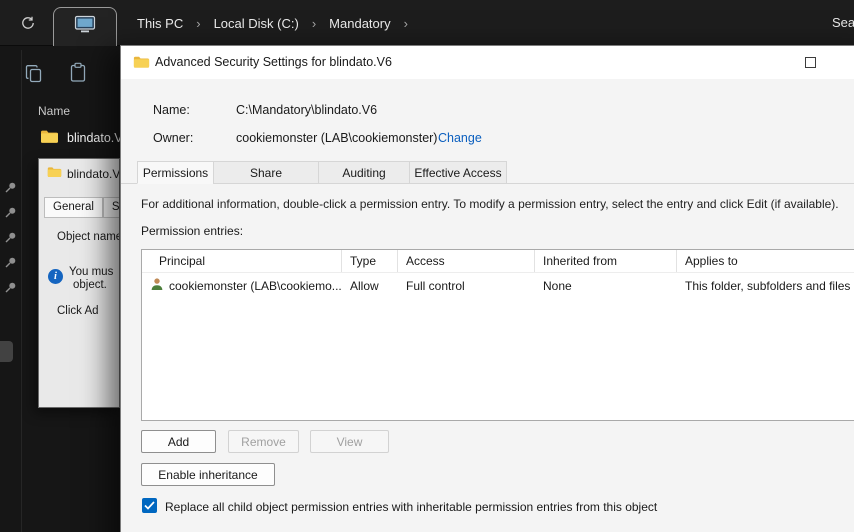 The width and height of the screenshot is (854, 532). What do you see at coordinates (160, 23) in the screenshot?
I see `breadcrumb-this-pc: This PC` at bounding box center [160, 23].